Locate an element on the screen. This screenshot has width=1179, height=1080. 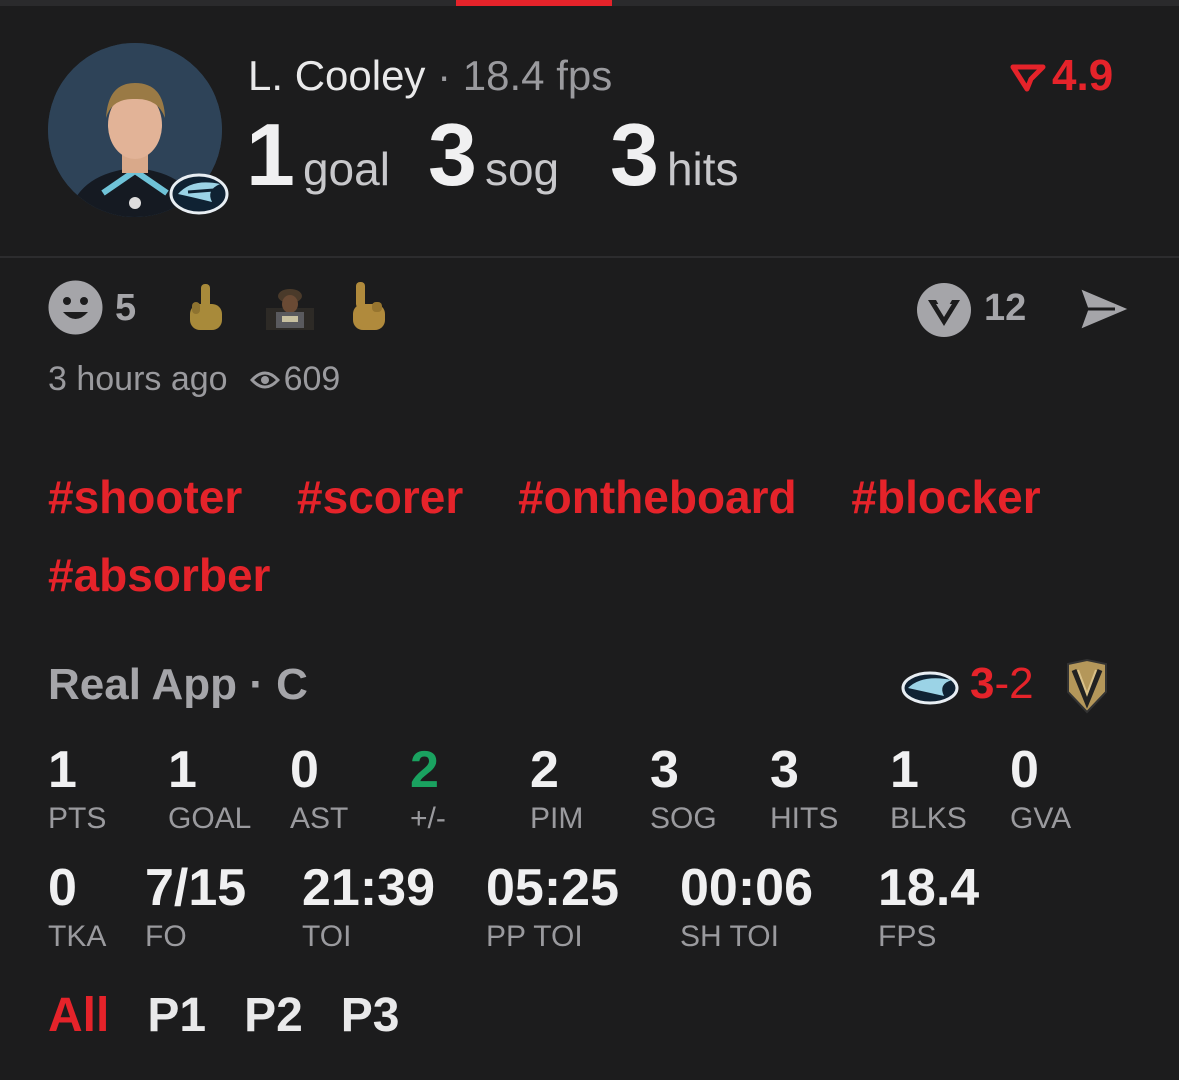
stat-label: FO is located at coordinates (166, 936).